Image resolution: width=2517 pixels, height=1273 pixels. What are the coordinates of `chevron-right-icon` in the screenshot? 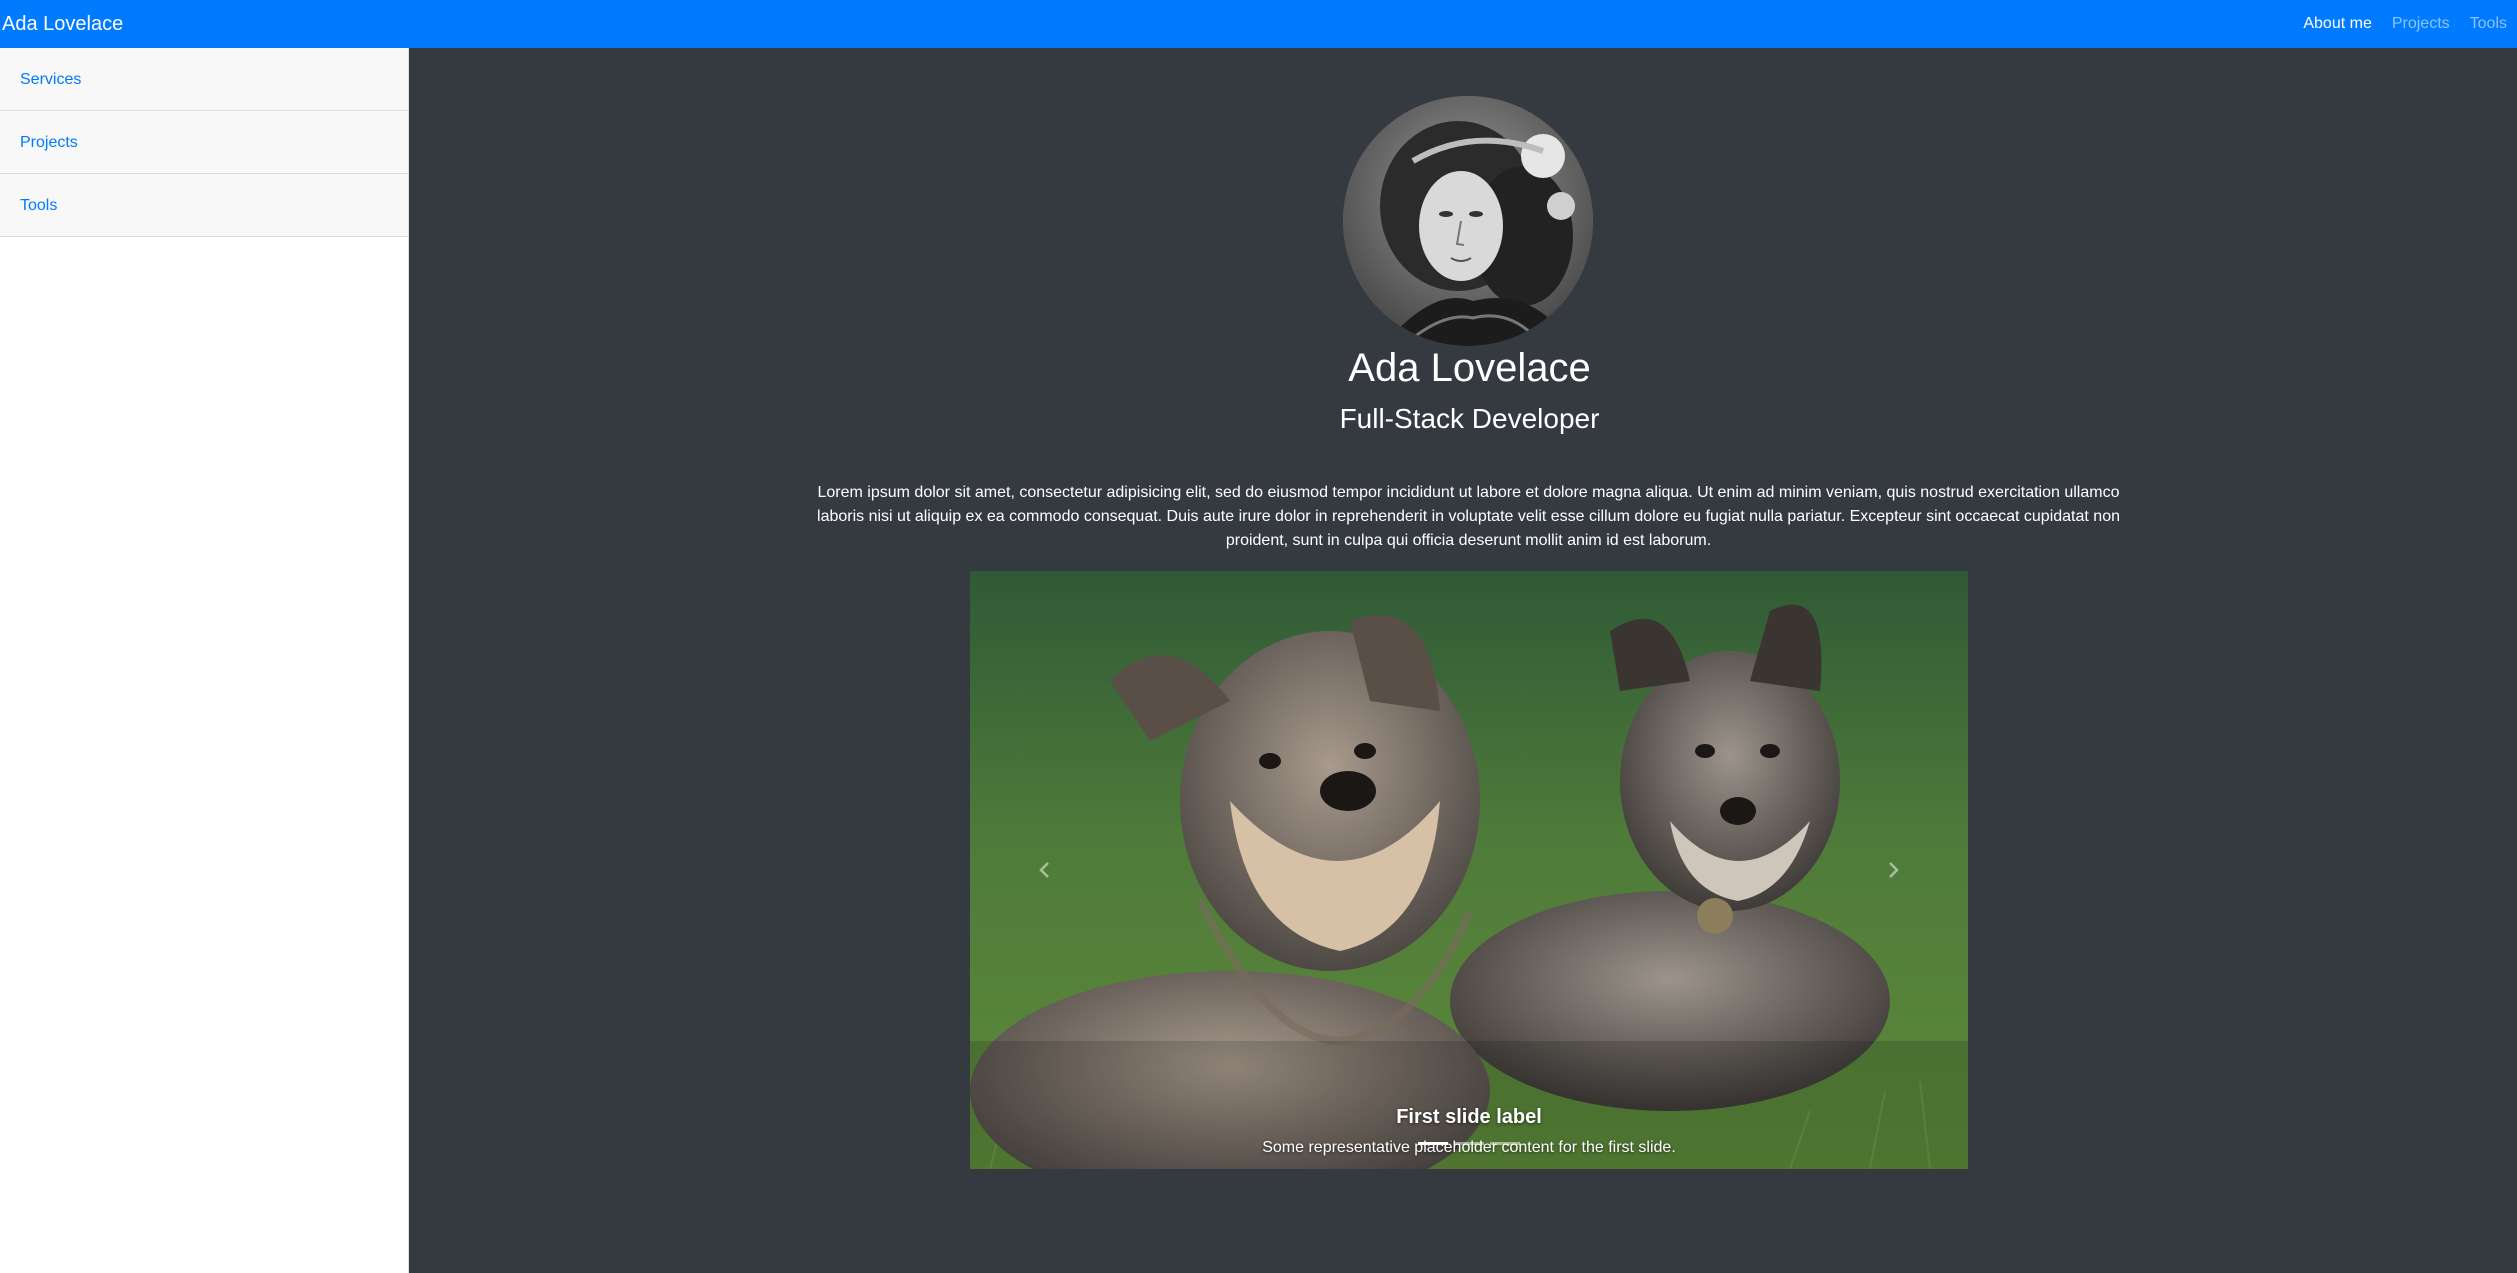 It's located at (1894, 870).